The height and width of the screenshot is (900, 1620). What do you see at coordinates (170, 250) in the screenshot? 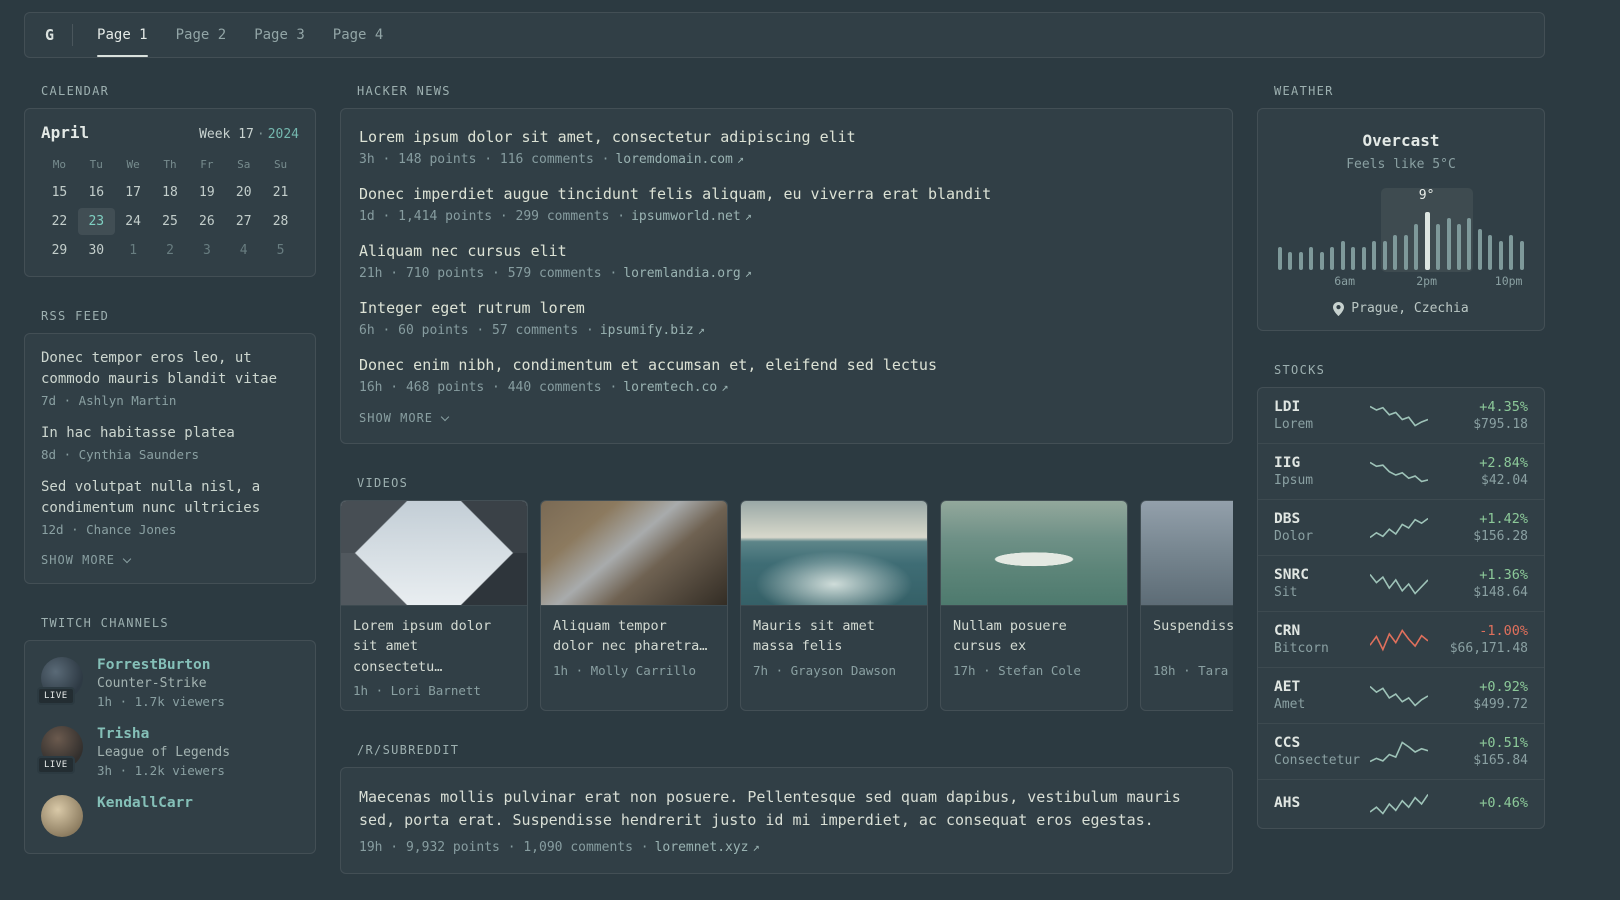
I see `calendar-day: 2` at bounding box center [170, 250].